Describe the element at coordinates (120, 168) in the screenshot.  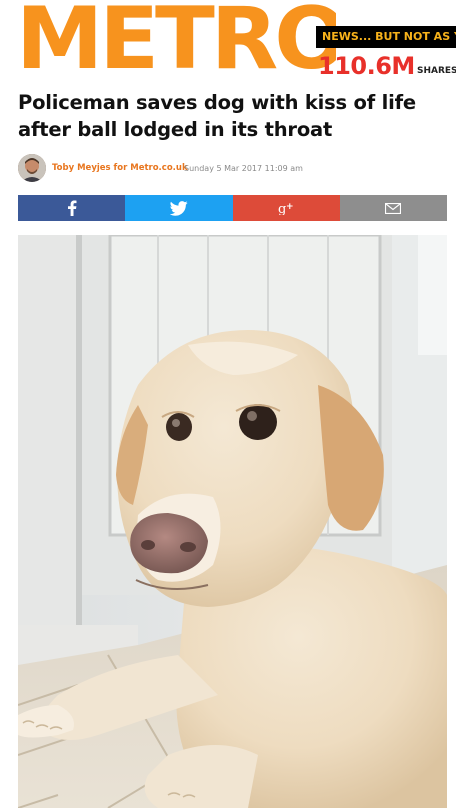
I see `author-link: Toby Meyjes for Metro.co.uk` at that location.